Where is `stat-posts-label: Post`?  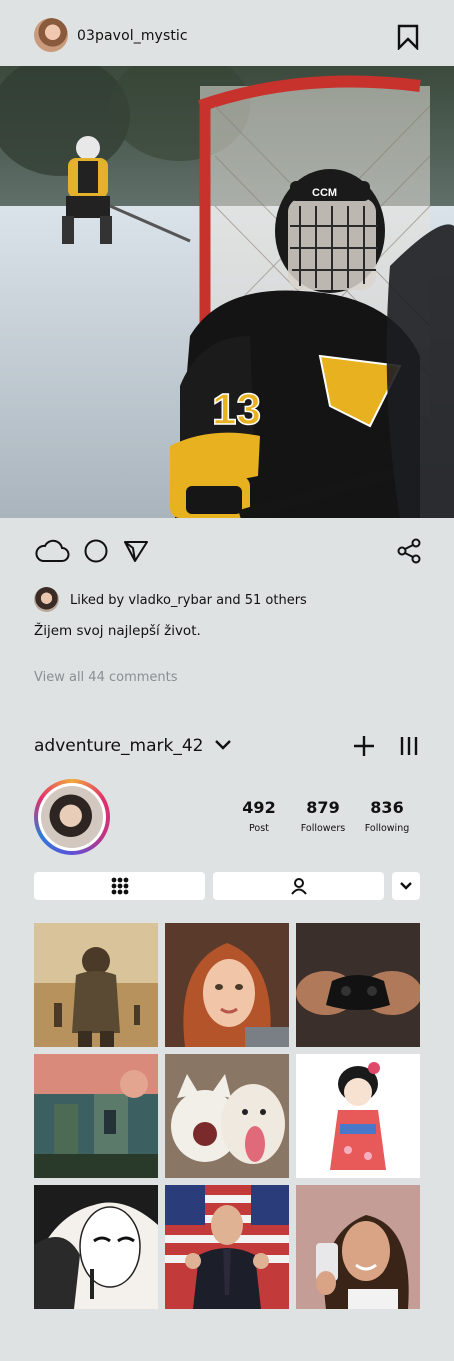
stat-posts-label: Post is located at coordinates (259, 828).